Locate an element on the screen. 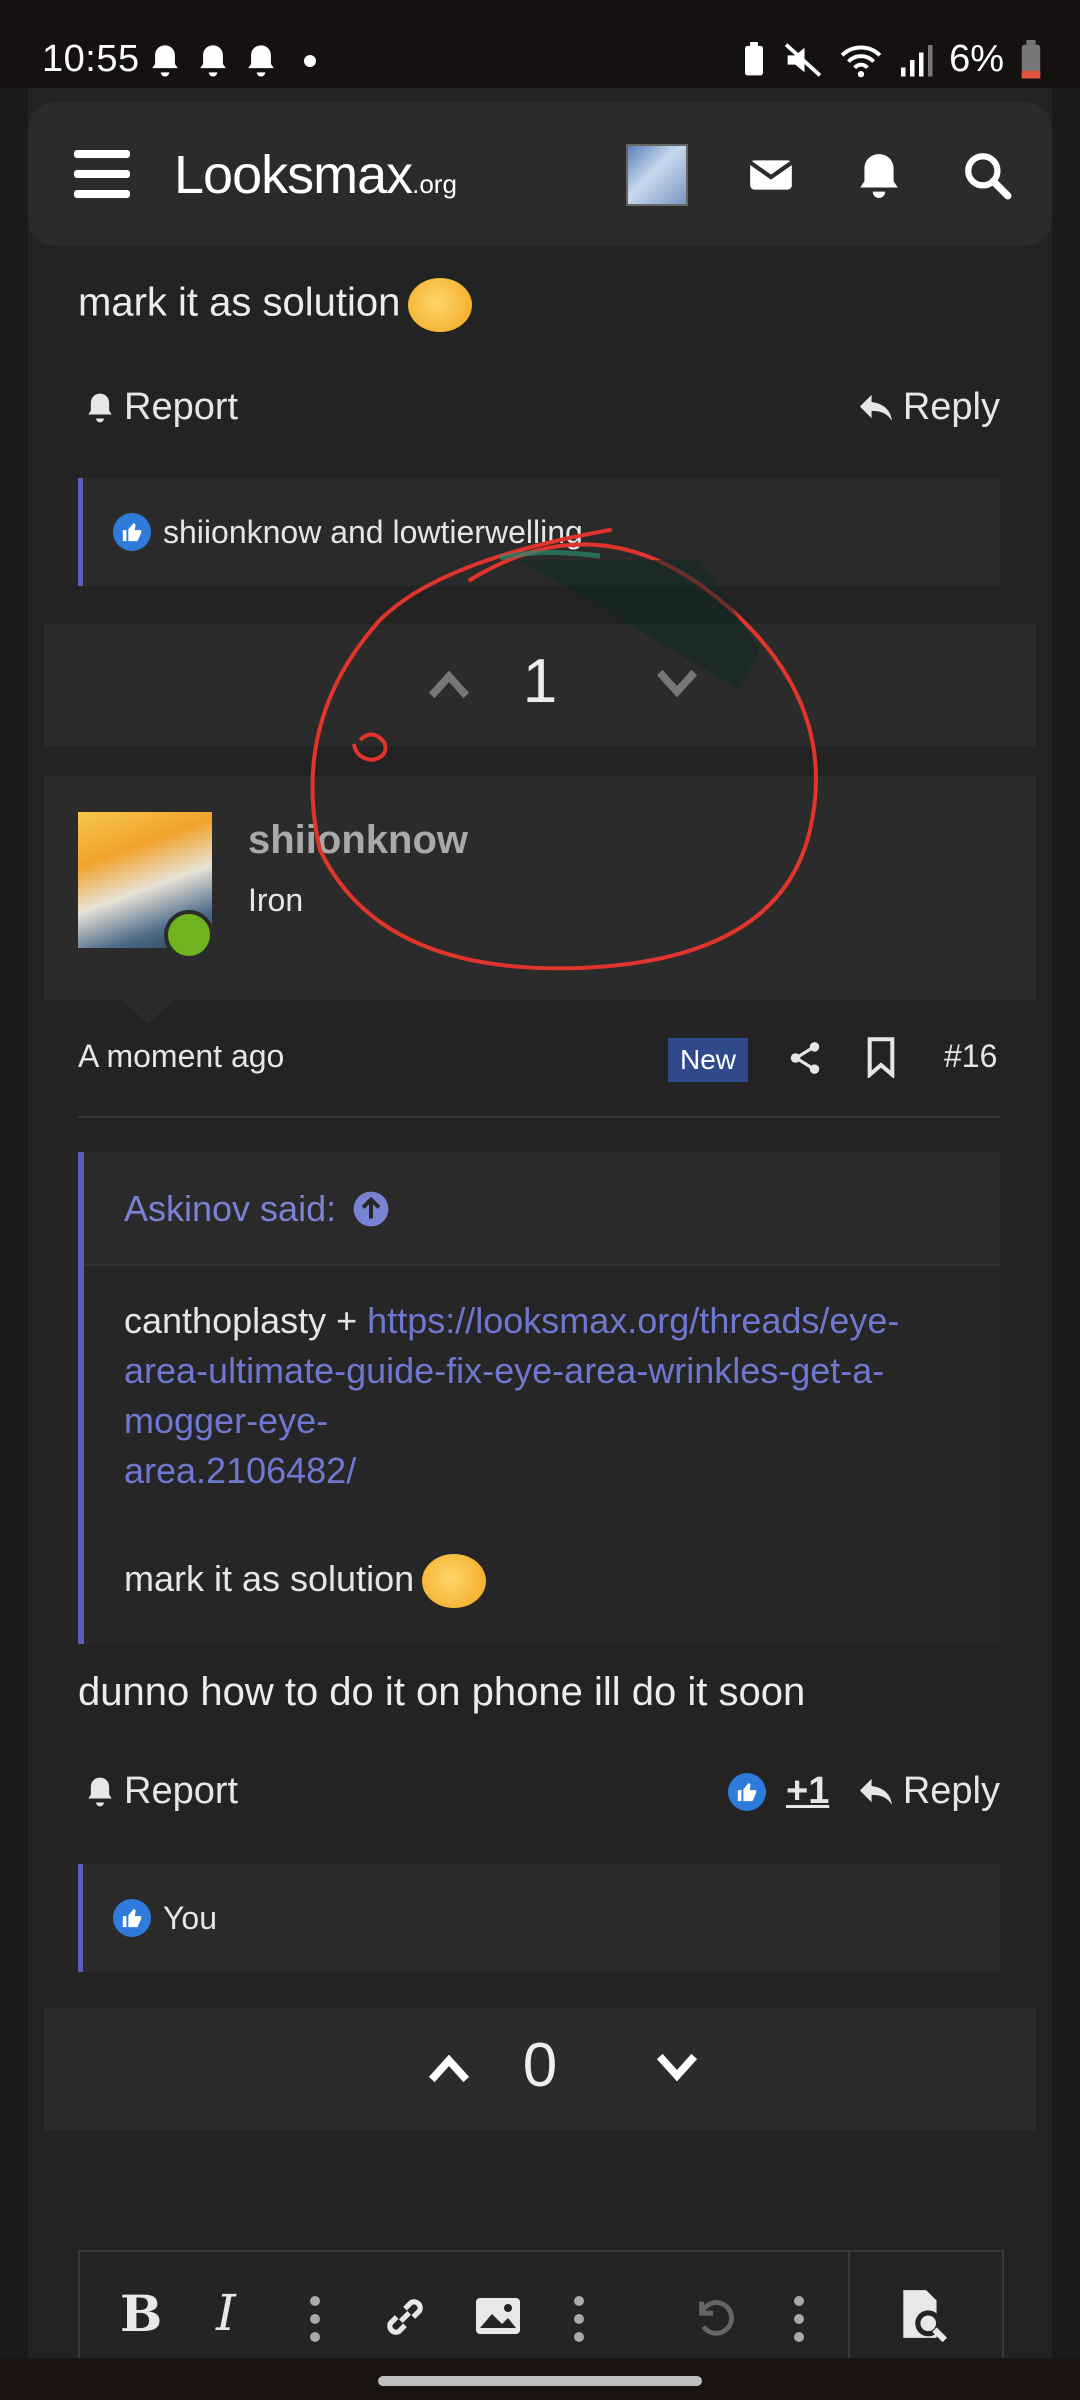 This screenshot has height=2400, width=1080. link-icon is located at coordinates (405, 2317).